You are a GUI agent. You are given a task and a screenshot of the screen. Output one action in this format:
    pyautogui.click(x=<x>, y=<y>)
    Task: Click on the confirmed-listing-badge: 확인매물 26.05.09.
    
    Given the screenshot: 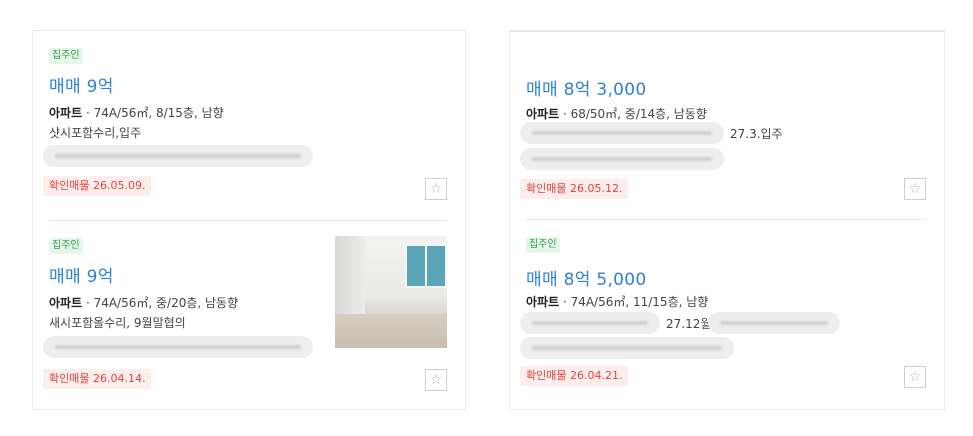 What is the action you would take?
    pyautogui.click(x=97, y=186)
    